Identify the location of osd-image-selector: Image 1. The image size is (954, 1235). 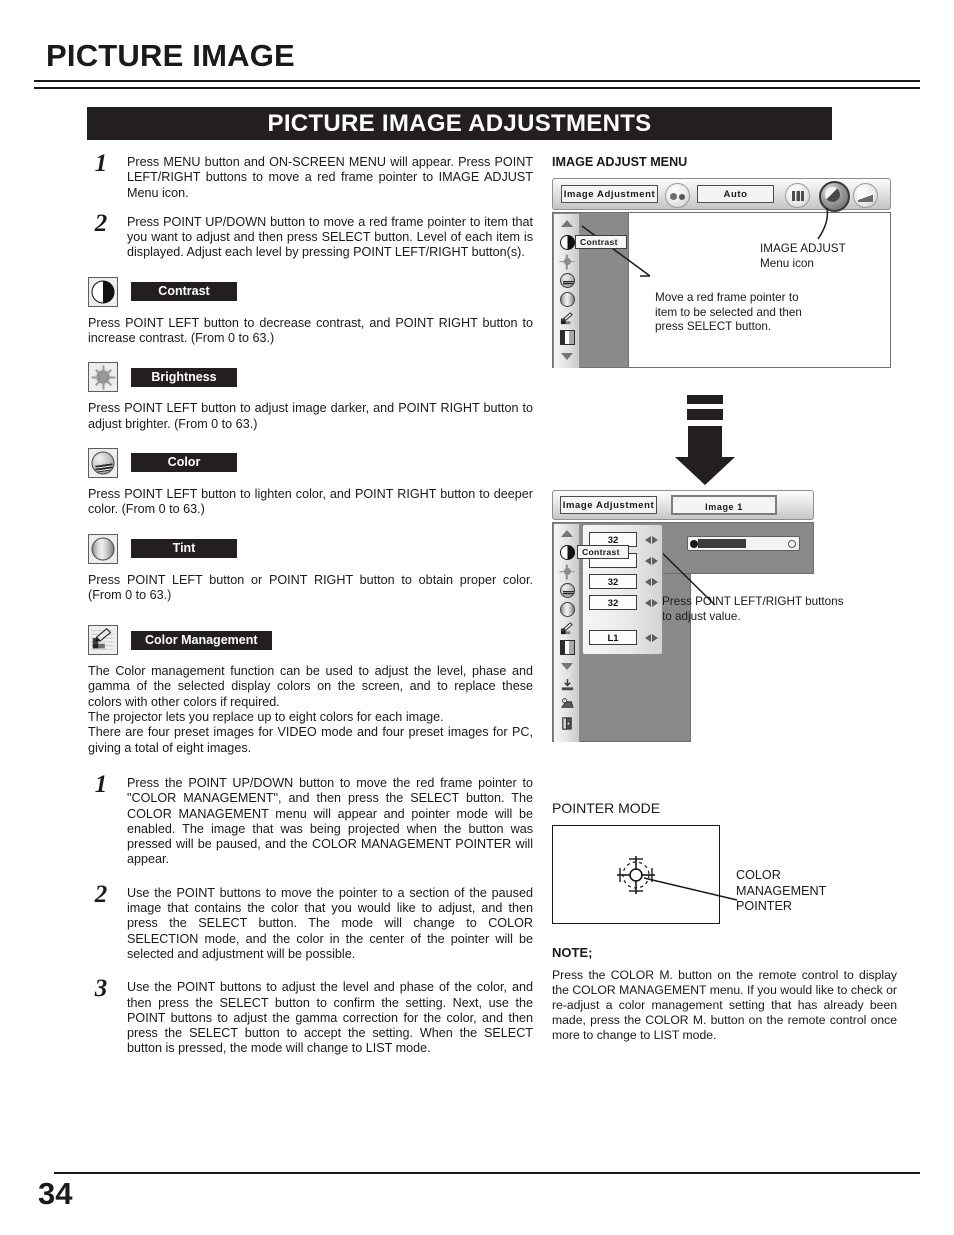
(724, 505).